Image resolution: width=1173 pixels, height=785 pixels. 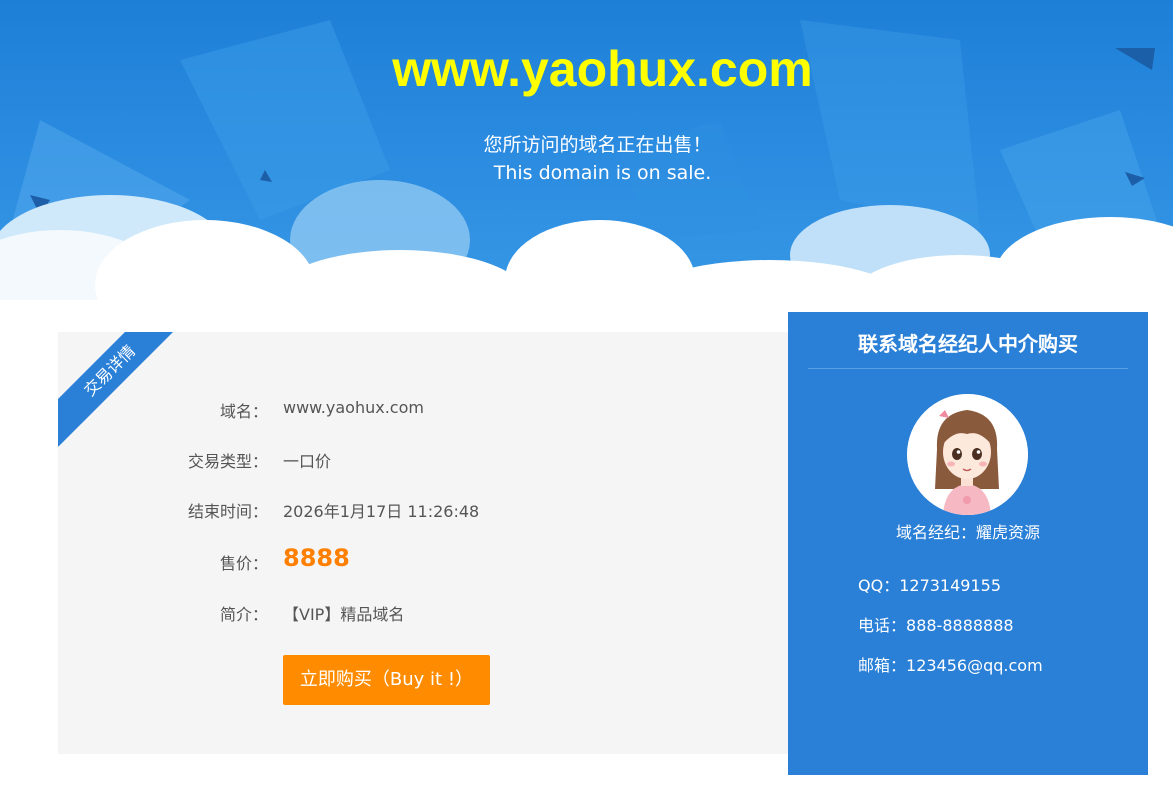 I want to click on detail-value: 2026年1月17日 11:26:48, so click(x=381, y=511).